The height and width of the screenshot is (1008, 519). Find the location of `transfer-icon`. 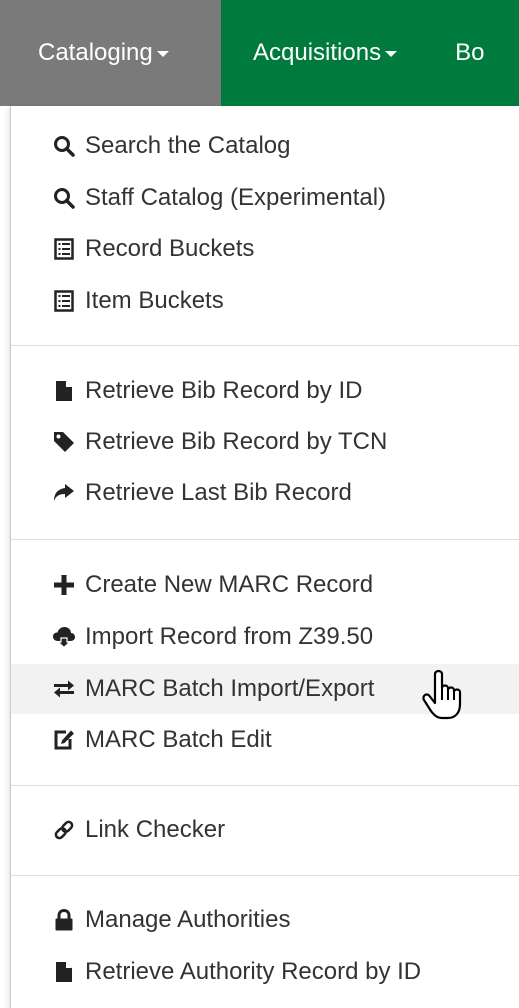

transfer-icon is located at coordinates (64, 689).